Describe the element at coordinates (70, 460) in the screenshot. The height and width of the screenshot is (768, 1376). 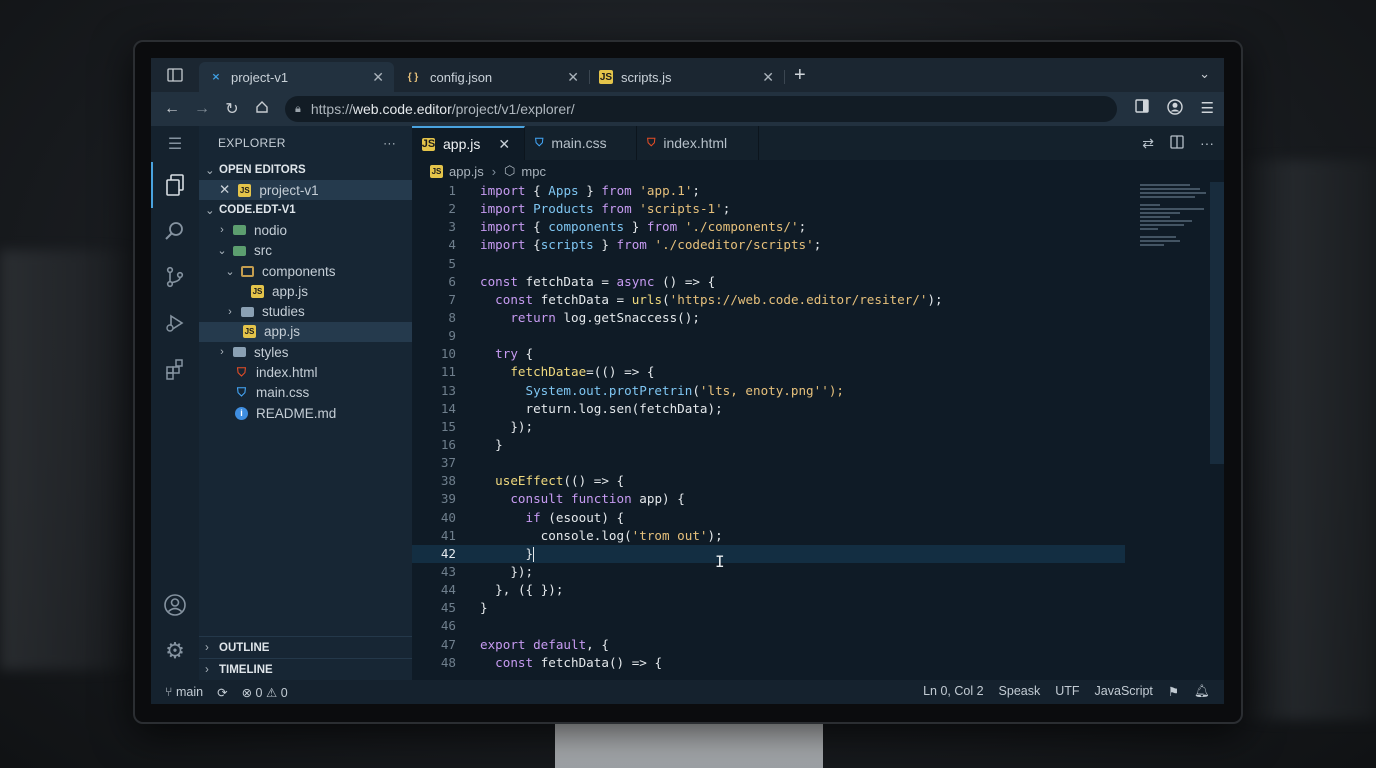
I see `background-blur-left` at that location.